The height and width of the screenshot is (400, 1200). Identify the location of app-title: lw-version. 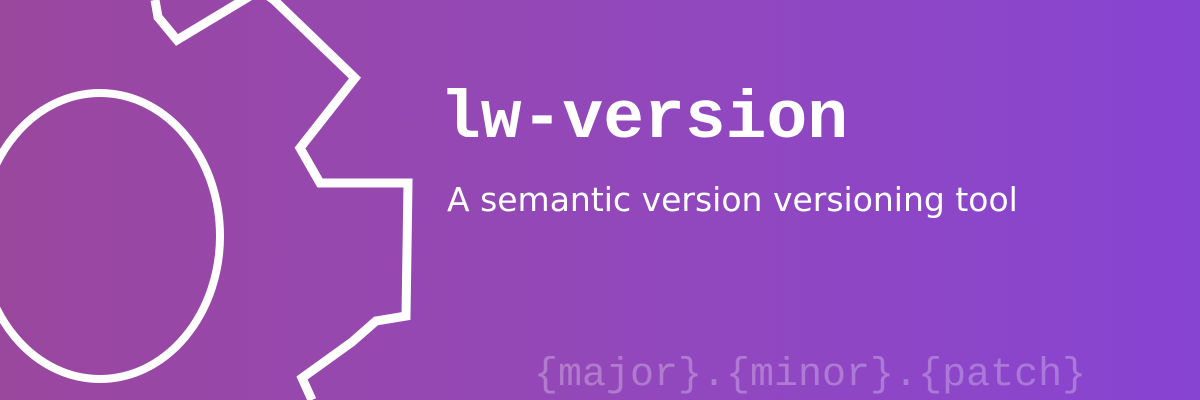
(644, 119).